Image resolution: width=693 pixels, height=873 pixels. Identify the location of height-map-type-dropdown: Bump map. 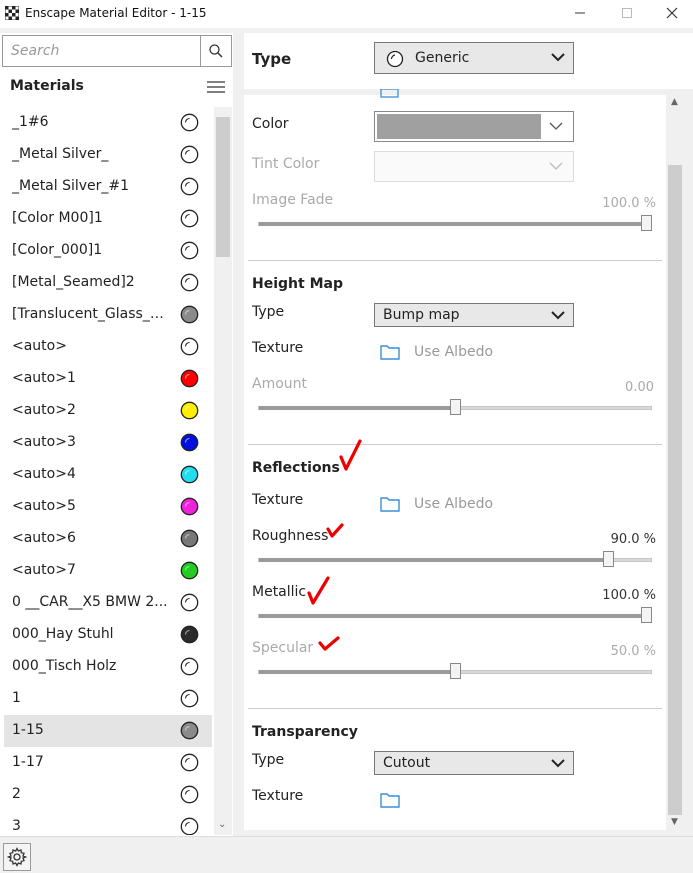
(474, 315).